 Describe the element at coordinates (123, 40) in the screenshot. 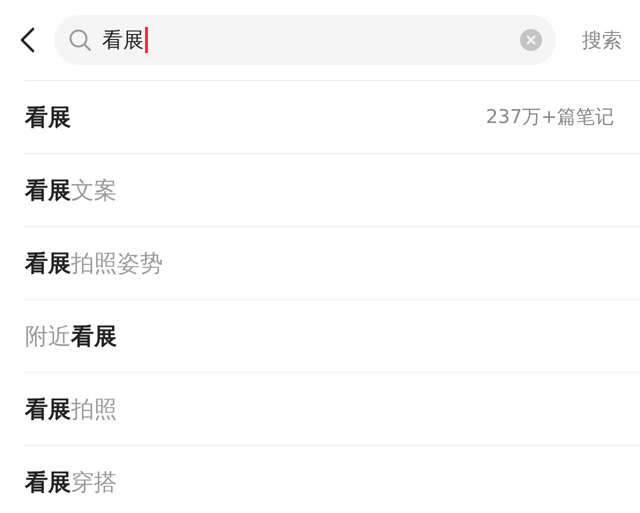

I see `search-text: 看展` at that location.